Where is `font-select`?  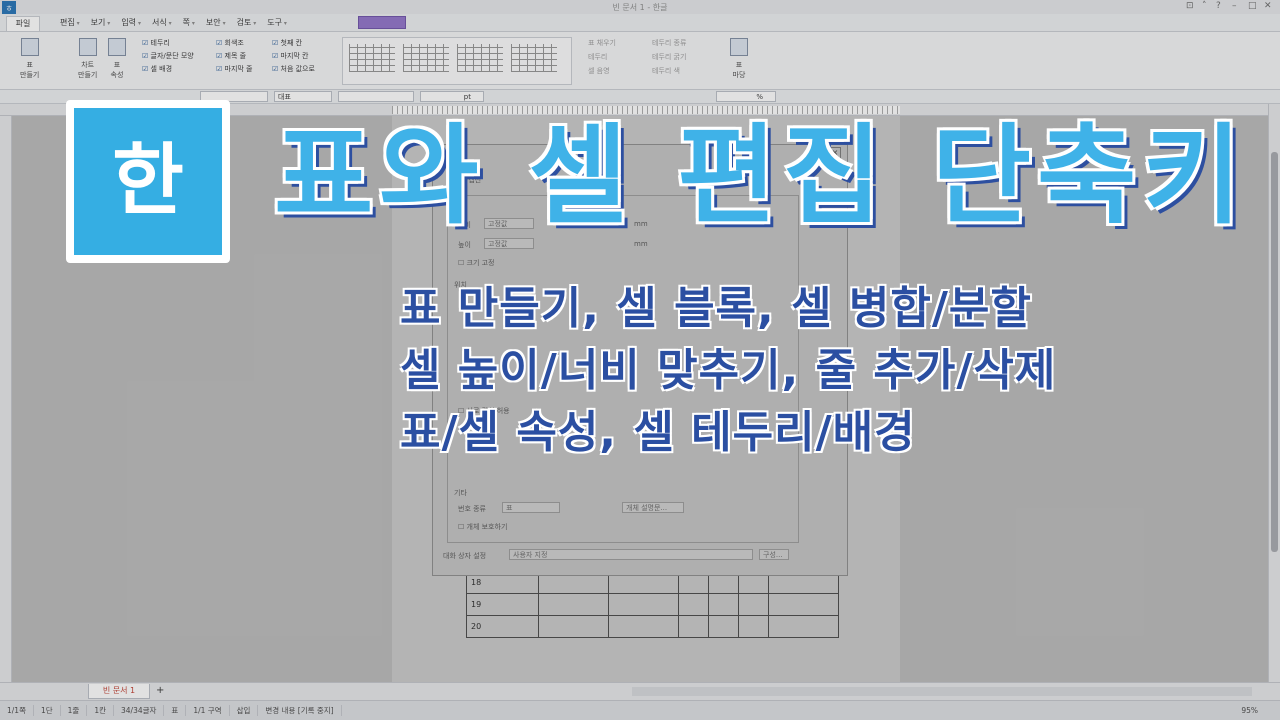
font-select is located at coordinates (376, 96).